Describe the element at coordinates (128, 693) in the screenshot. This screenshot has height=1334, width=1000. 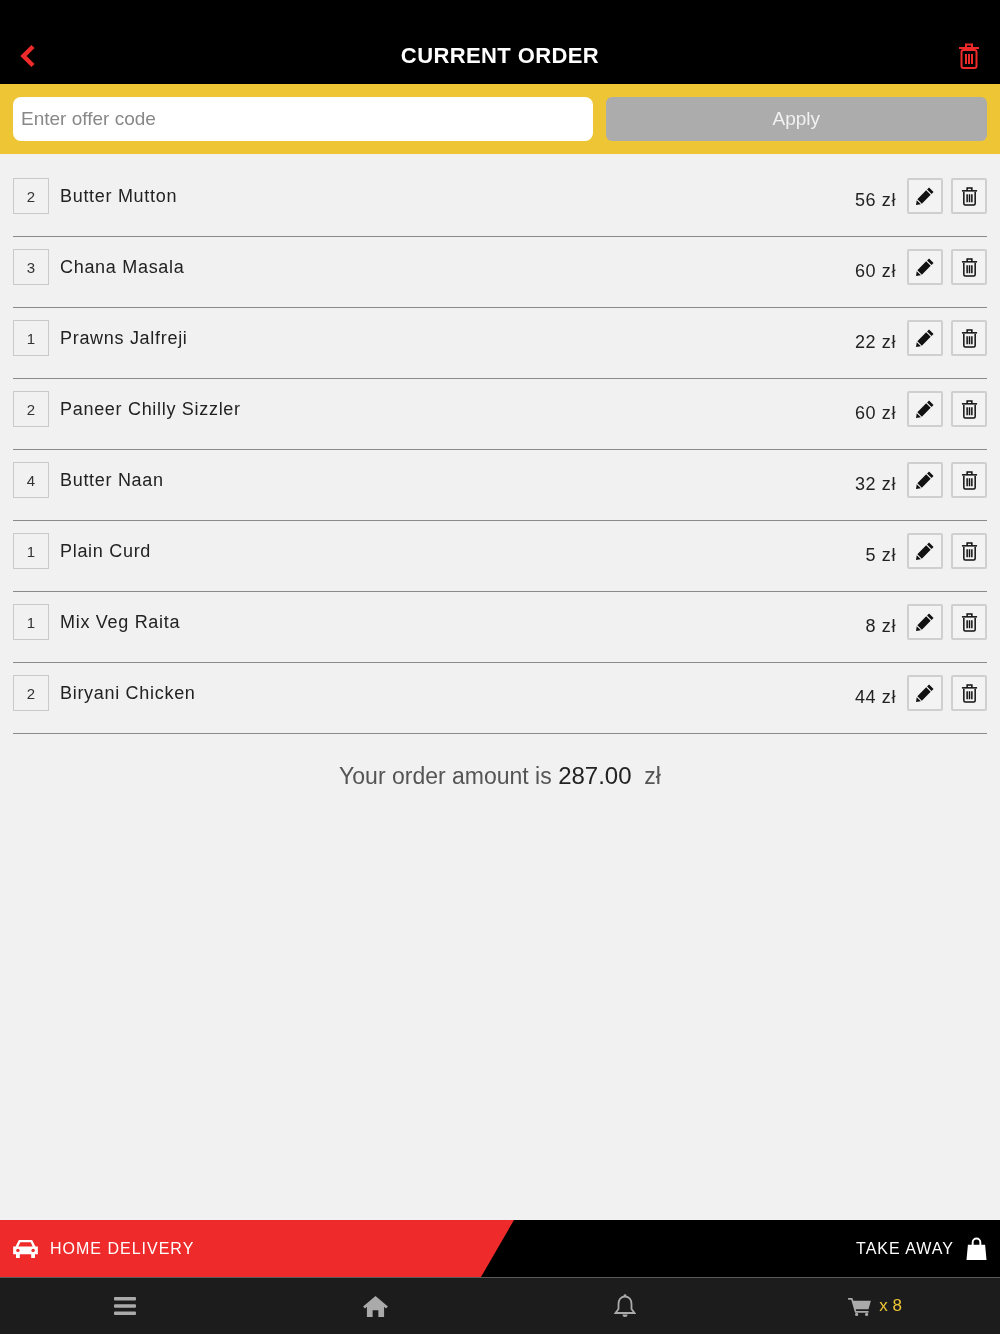
I see `item-name: Biryani Chicken` at that location.